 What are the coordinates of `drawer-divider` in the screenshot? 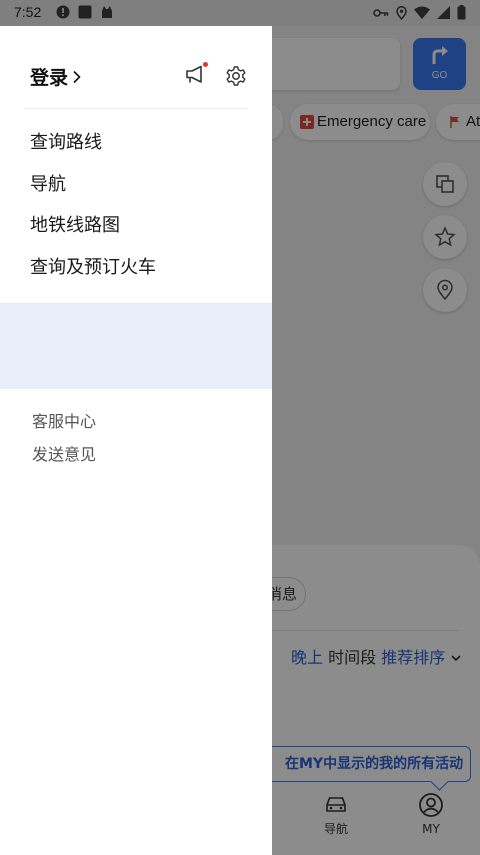 It's located at (136, 108).